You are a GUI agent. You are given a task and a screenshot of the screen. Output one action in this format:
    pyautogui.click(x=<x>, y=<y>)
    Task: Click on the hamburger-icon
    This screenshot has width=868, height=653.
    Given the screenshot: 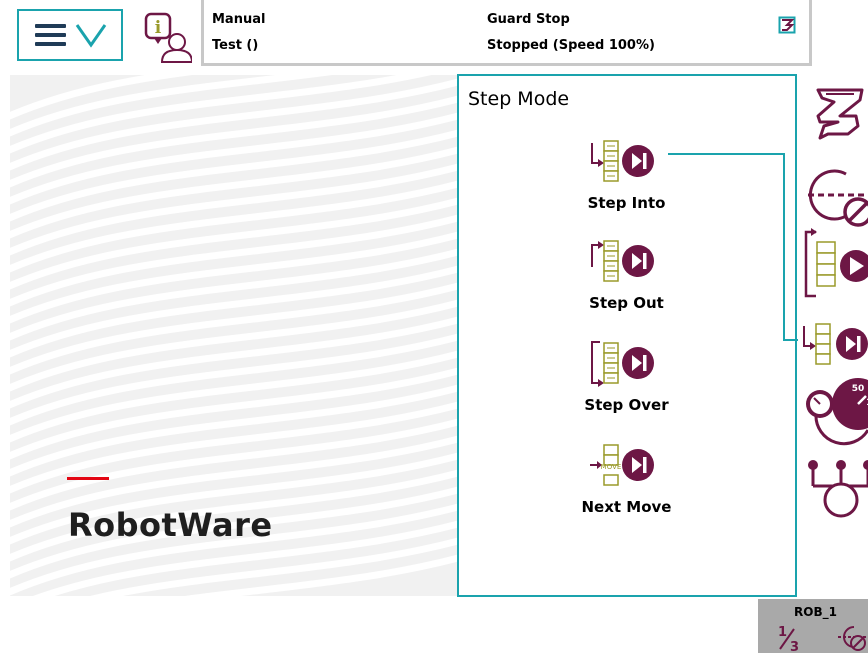 What is the action you would take?
    pyautogui.click(x=50, y=35)
    